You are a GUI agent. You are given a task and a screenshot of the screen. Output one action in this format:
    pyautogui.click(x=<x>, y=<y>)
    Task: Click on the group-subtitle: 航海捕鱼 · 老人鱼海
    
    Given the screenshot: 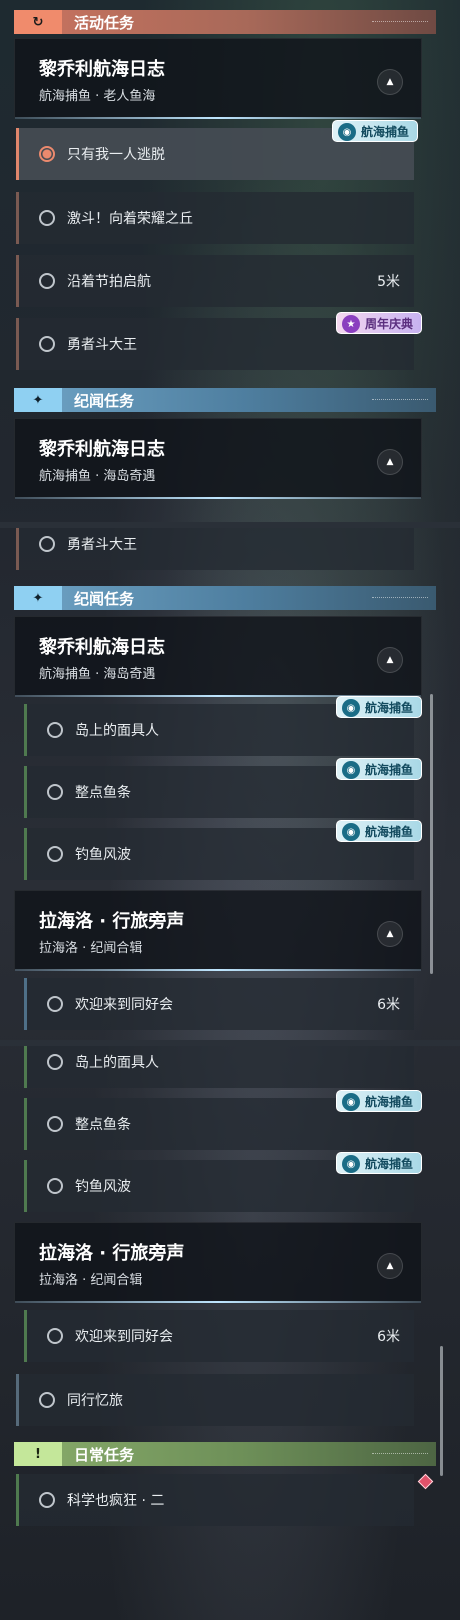 What is the action you would take?
    pyautogui.click(x=97, y=96)
    